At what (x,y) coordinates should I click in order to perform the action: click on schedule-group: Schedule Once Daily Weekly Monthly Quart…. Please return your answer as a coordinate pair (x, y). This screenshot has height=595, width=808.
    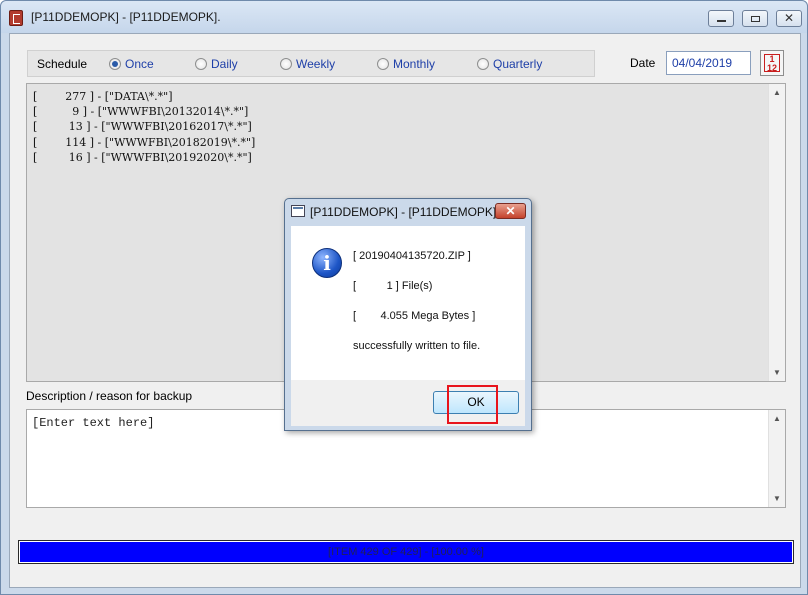
    Looking at the image, I should click on (311, 63).